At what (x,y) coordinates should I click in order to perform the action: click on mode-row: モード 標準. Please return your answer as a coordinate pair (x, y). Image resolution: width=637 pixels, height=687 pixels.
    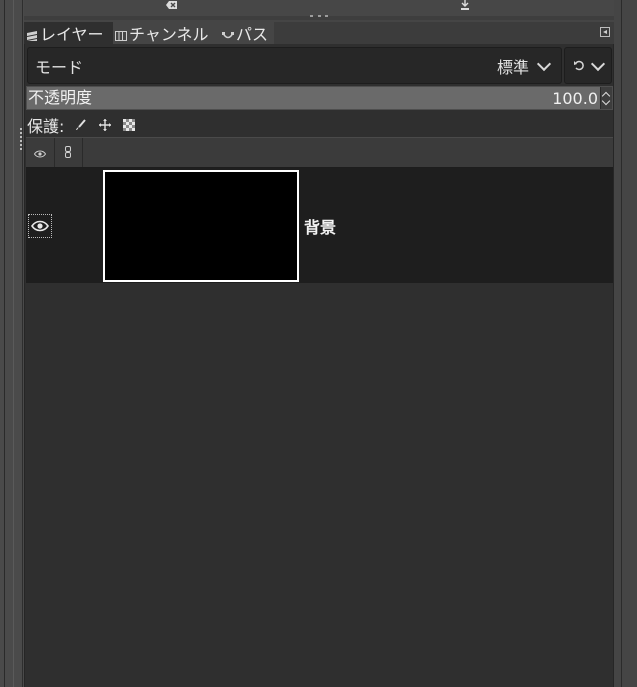
    Looking at the image, I should click on (319, 65).